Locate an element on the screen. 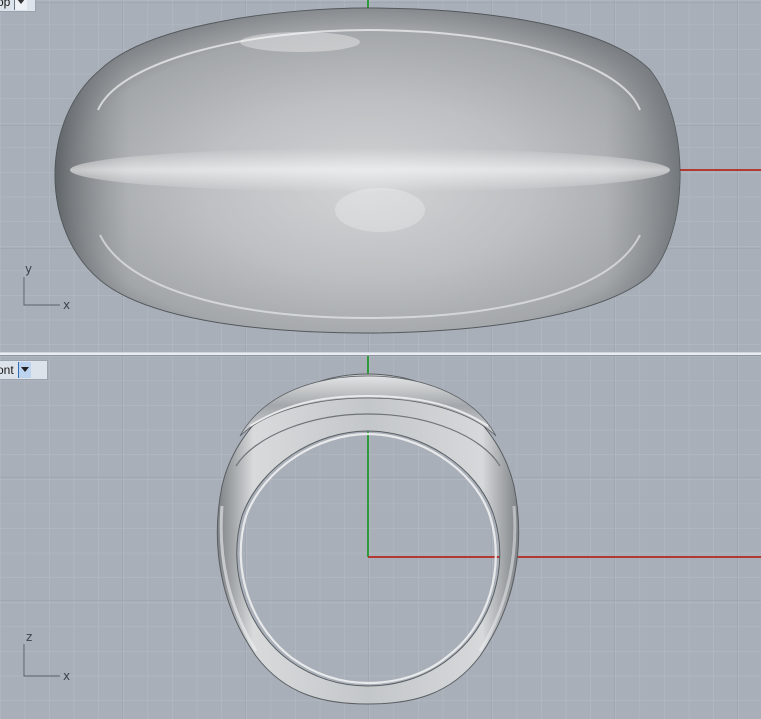  axis-label-z: z is located at coordinates (29, 637).